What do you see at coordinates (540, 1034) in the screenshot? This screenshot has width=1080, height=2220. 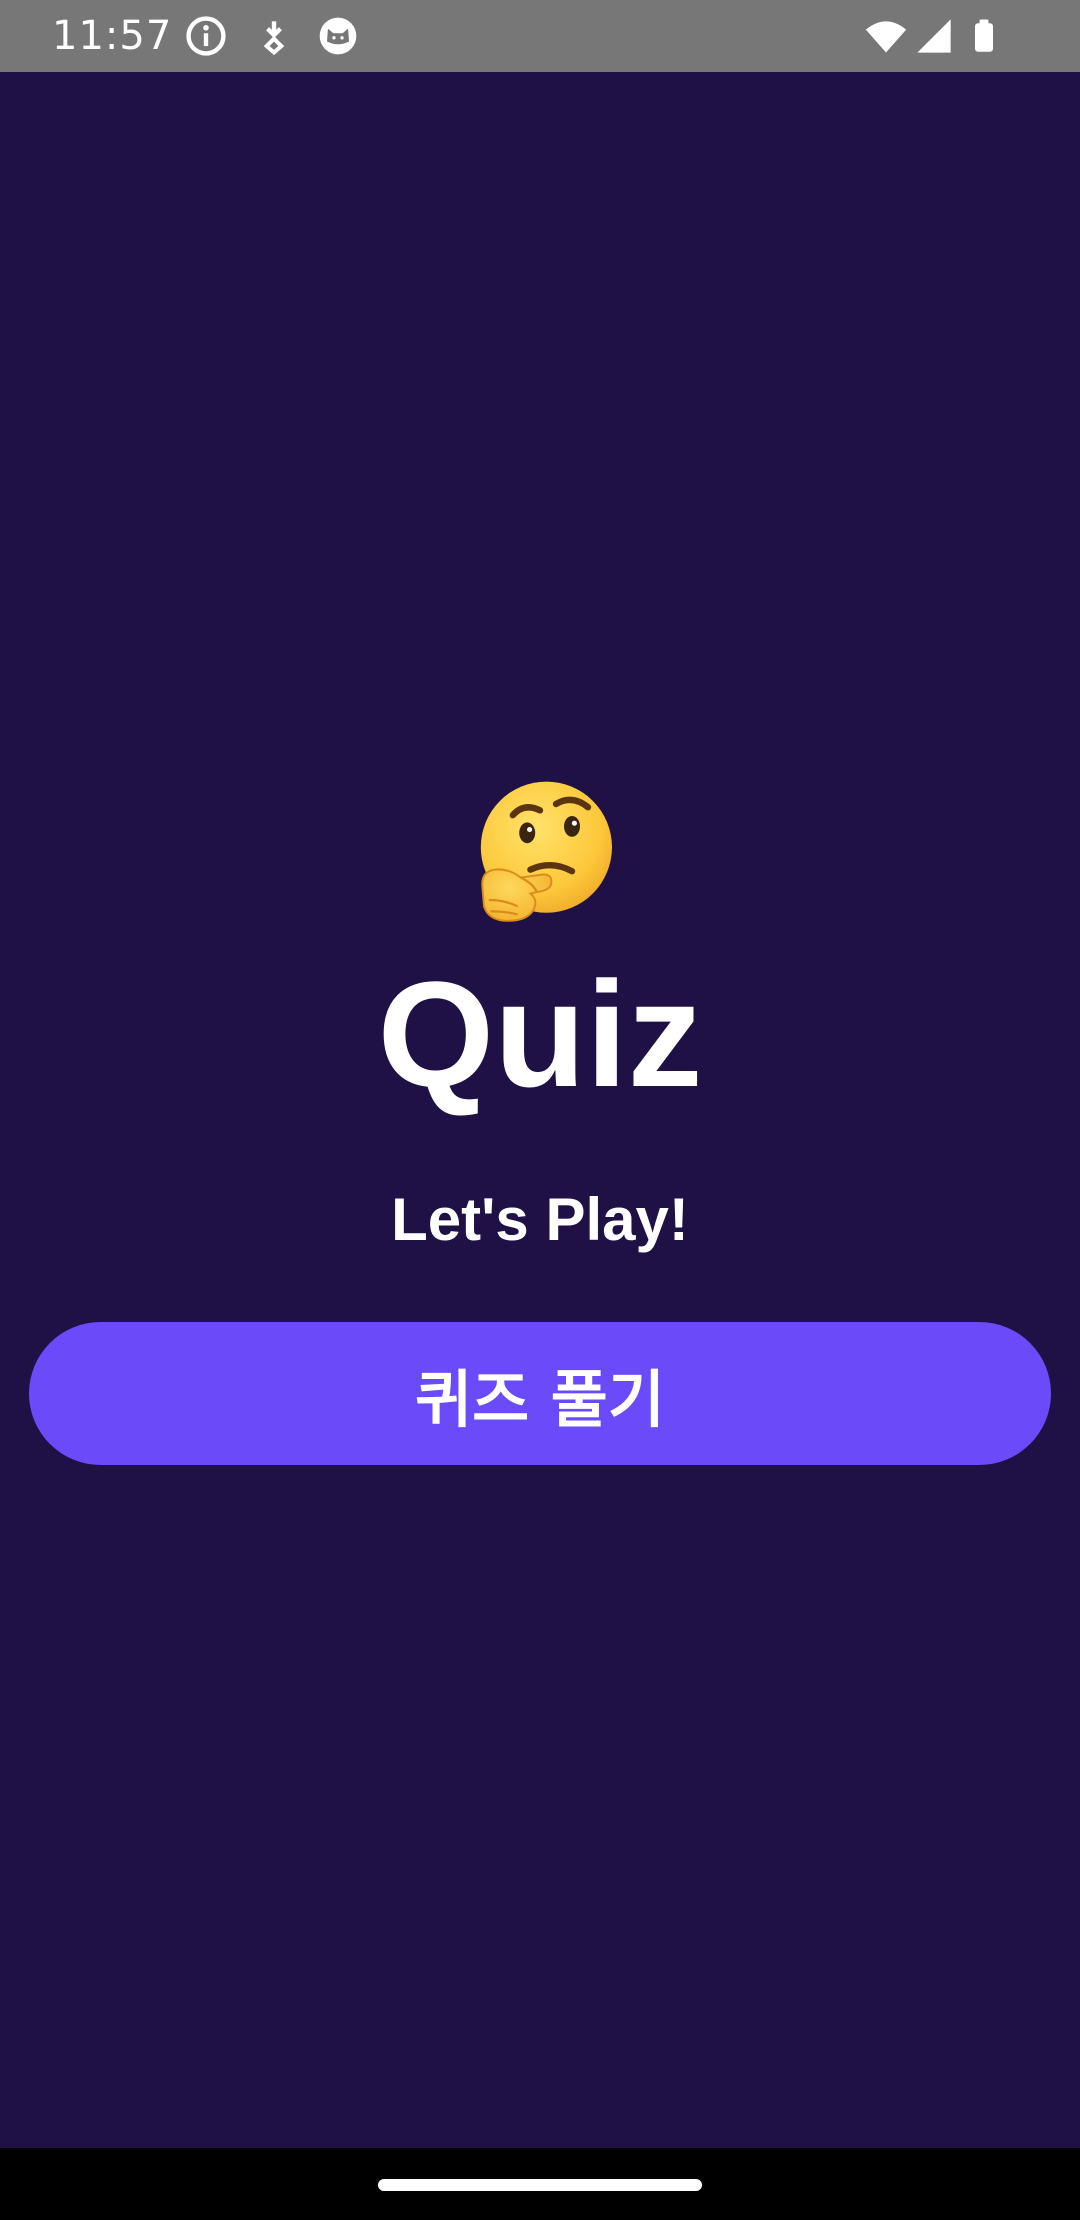 I see `page-title: Quiz` at bounding box center [540, 1034].